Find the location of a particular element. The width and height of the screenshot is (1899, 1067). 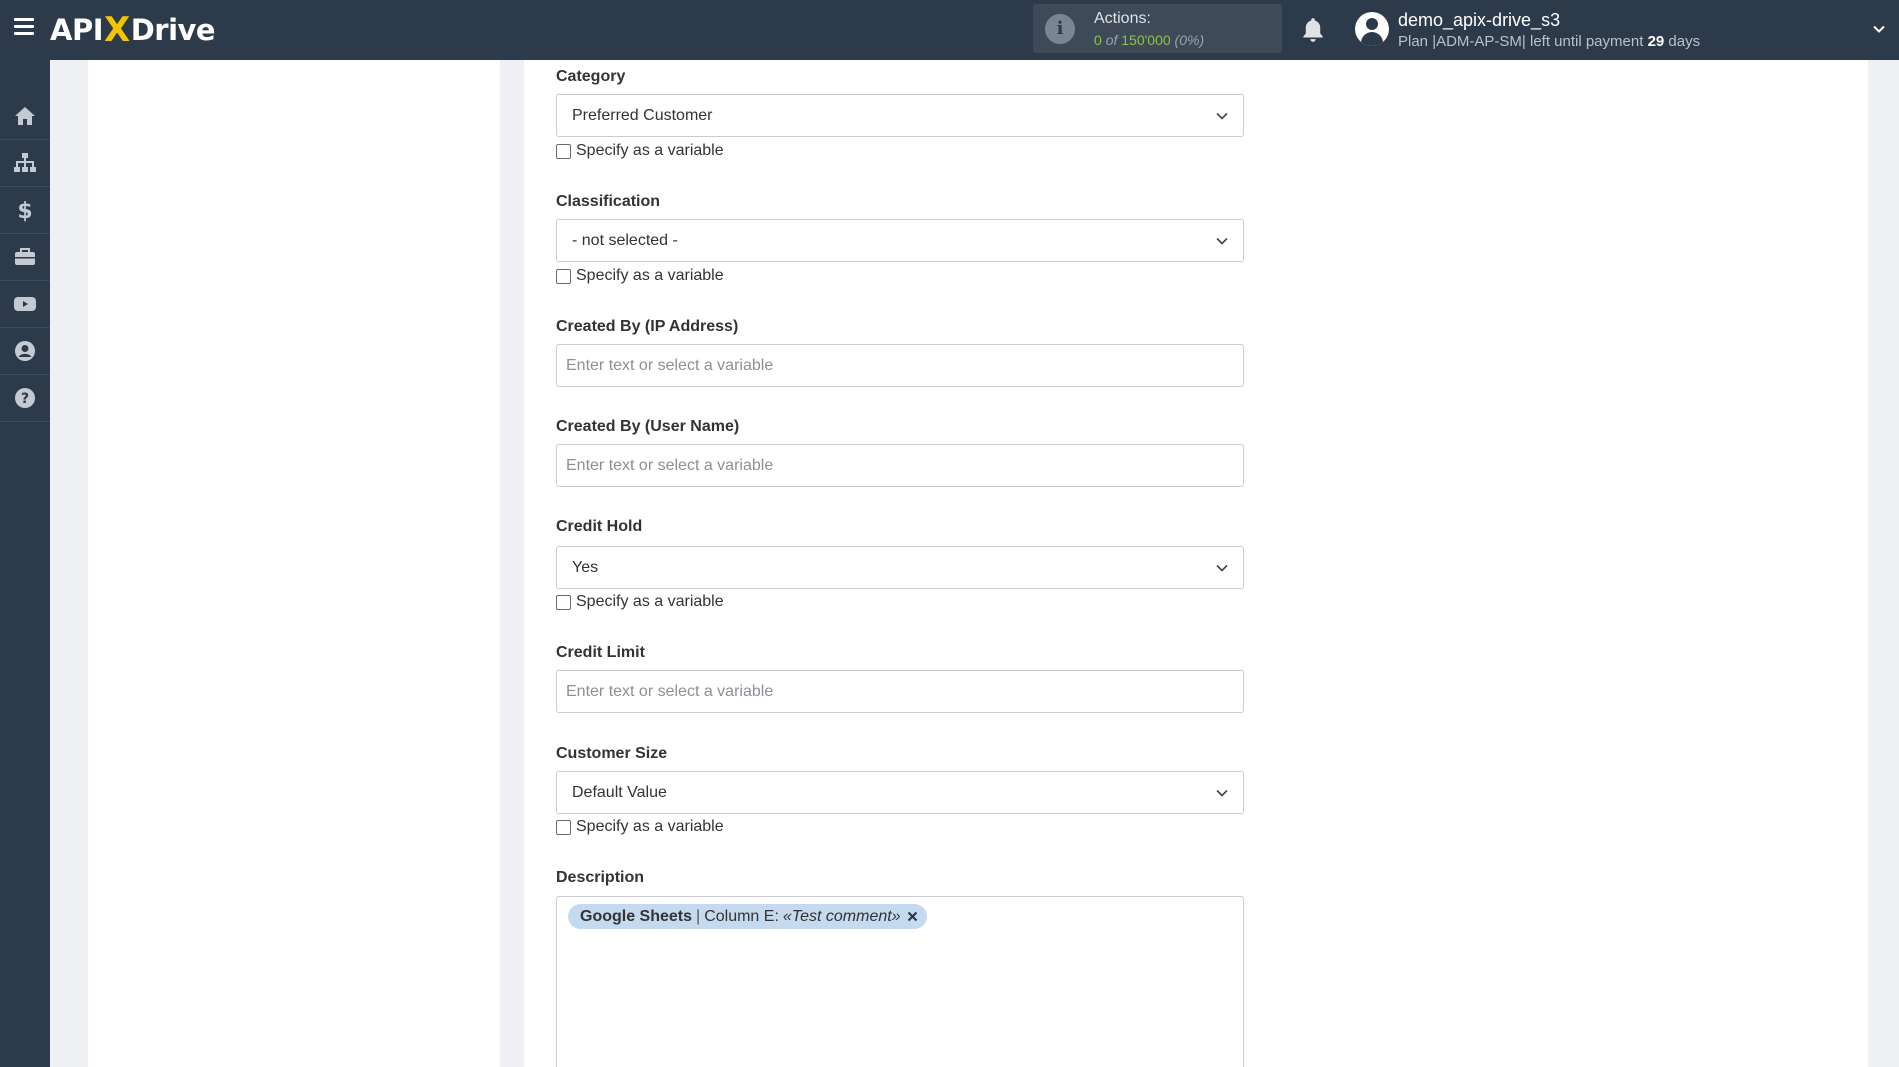

plan-suffix: days is located at coordinates (1684, 41).